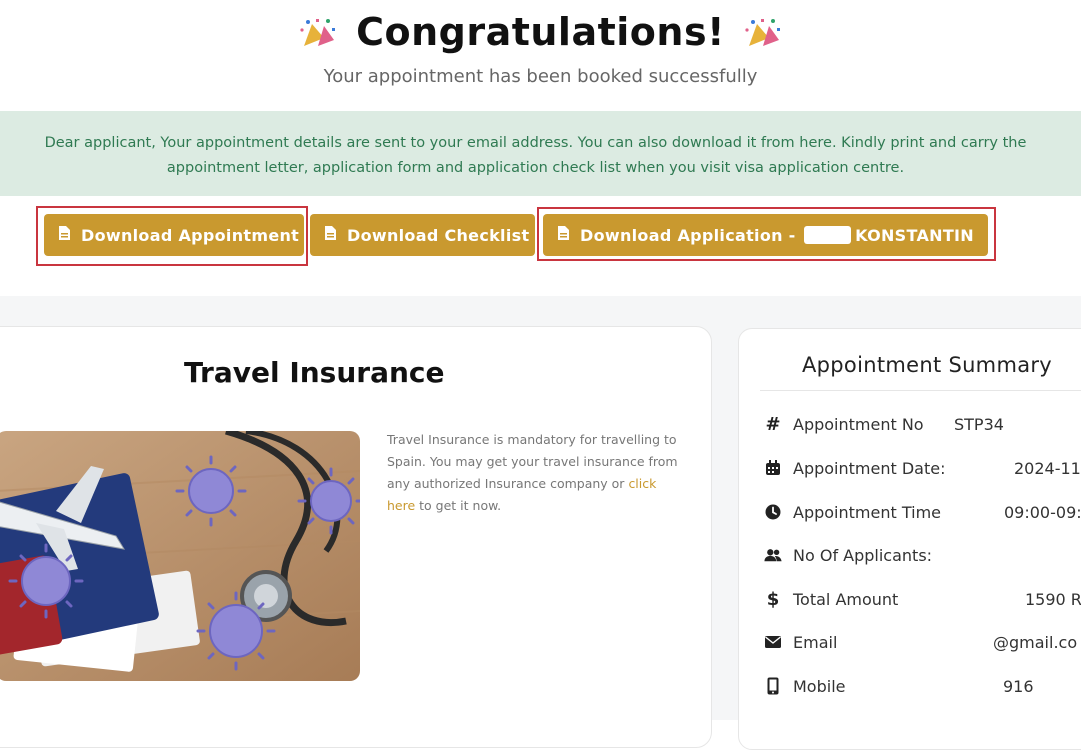  Describe the element at coordinates (460, 505) in the screenshot. I see `travel-insurance-description-end: to get it now.` at that location.